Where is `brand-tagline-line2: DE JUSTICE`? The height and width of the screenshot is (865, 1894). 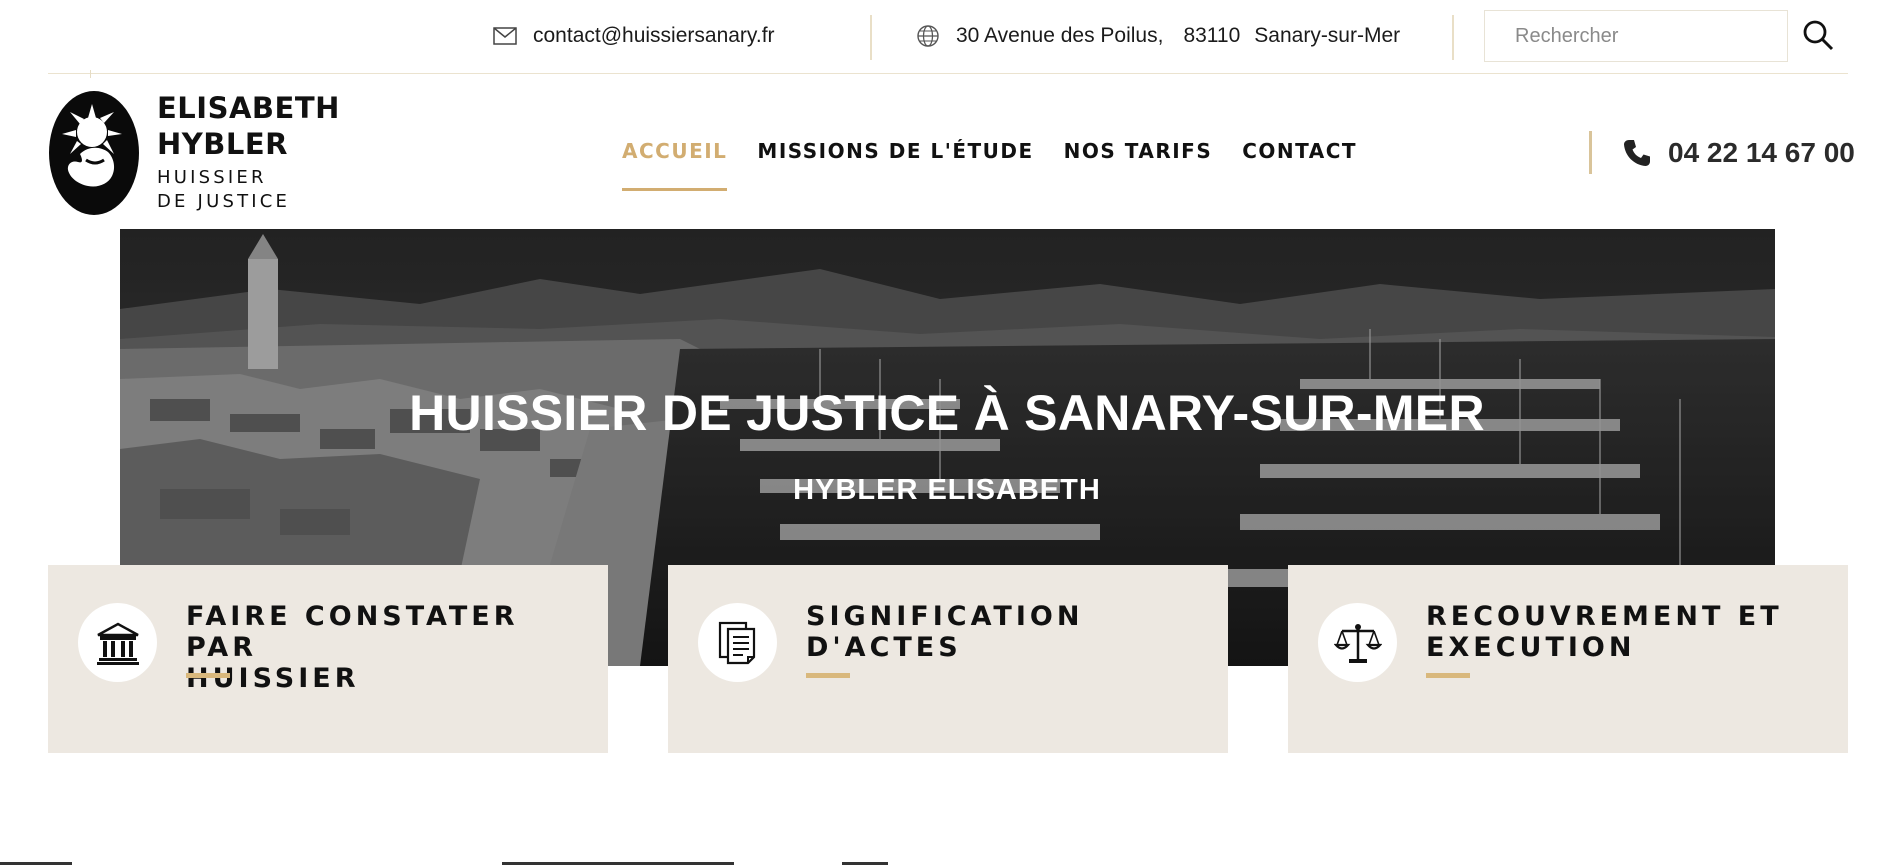
brand-tagline-line2: DE JUSTICE is located at coordinates (224, 201).